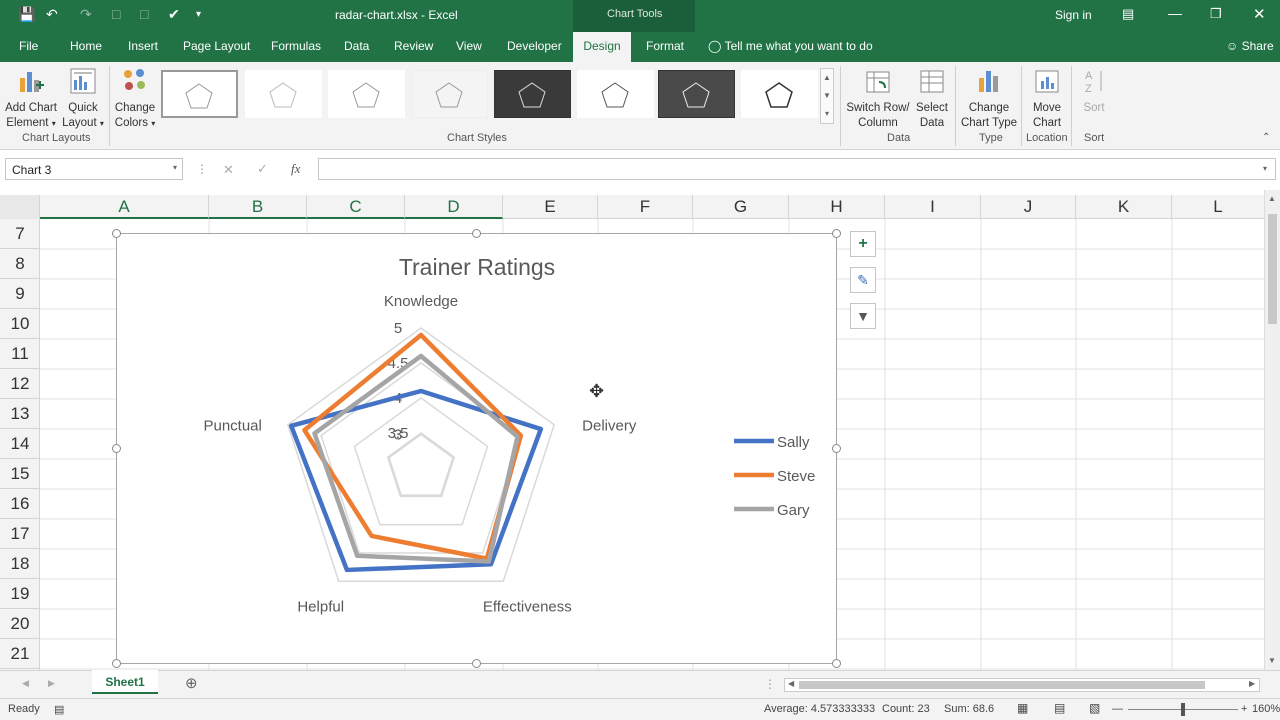  I want to click on row-header-7: 7, so click(20, 234).